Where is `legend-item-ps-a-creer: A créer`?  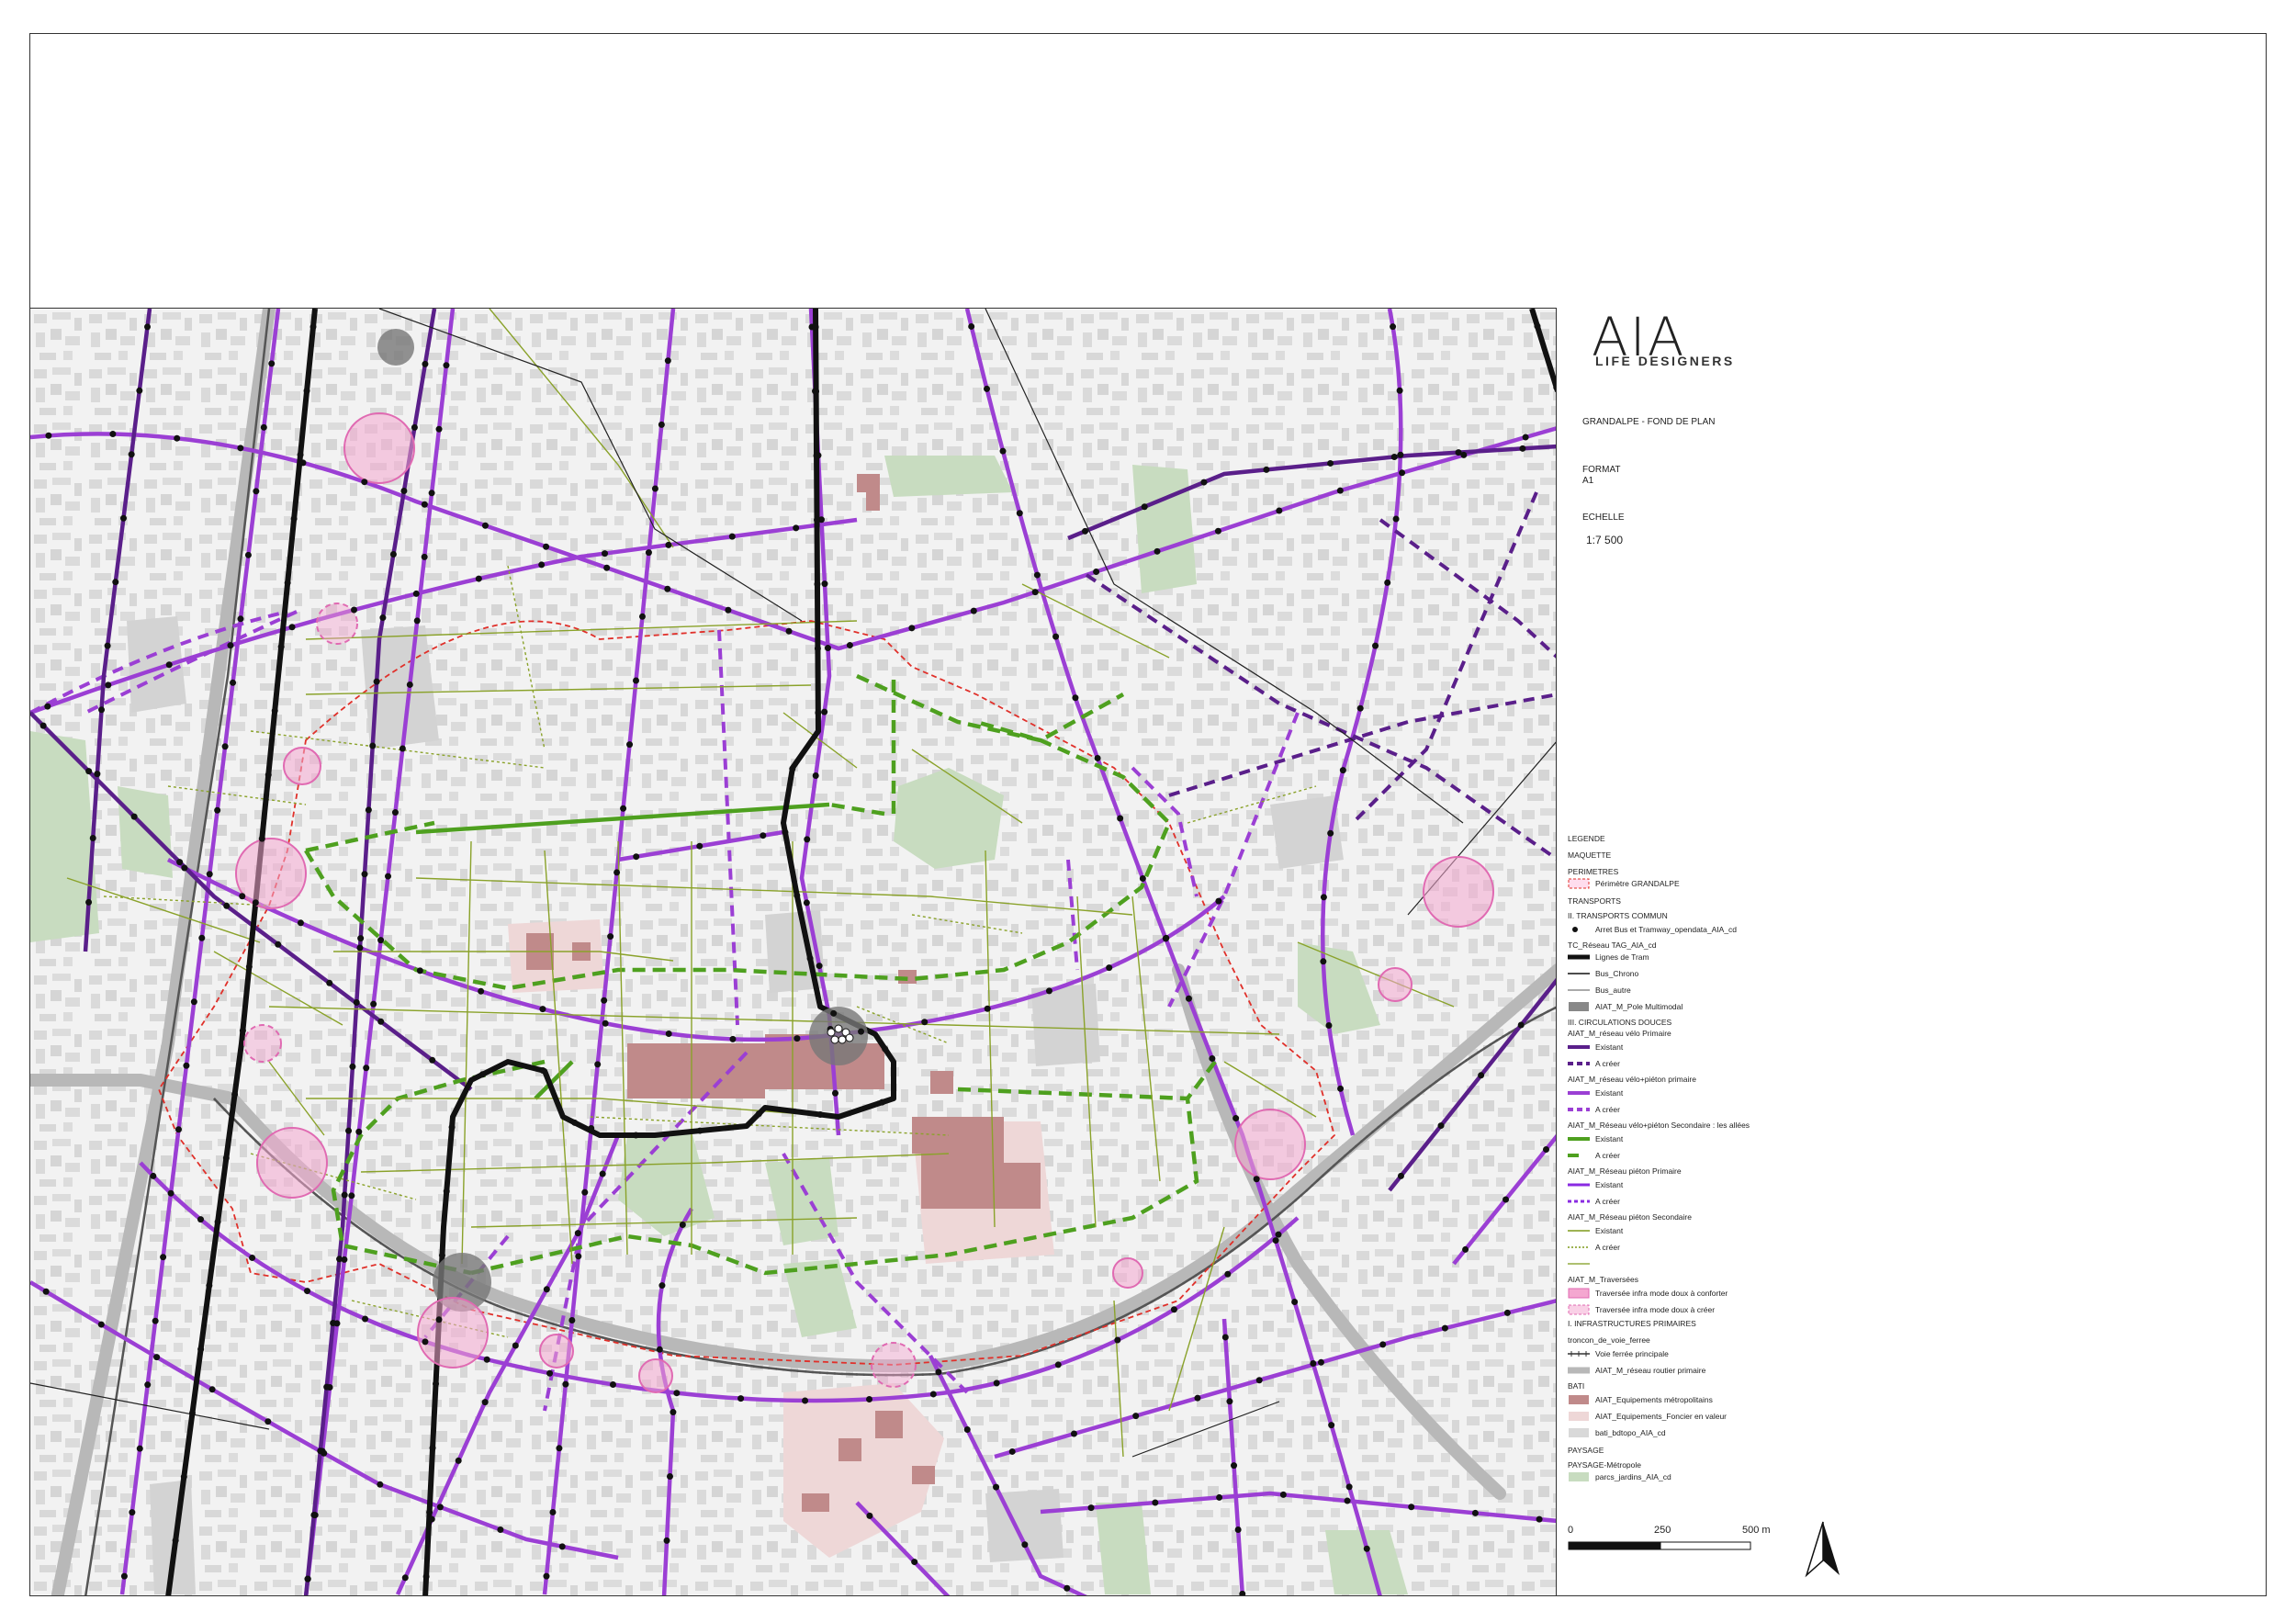 legend-item-ps-a-creer: A créer is located at coordinates (1594, 1247).